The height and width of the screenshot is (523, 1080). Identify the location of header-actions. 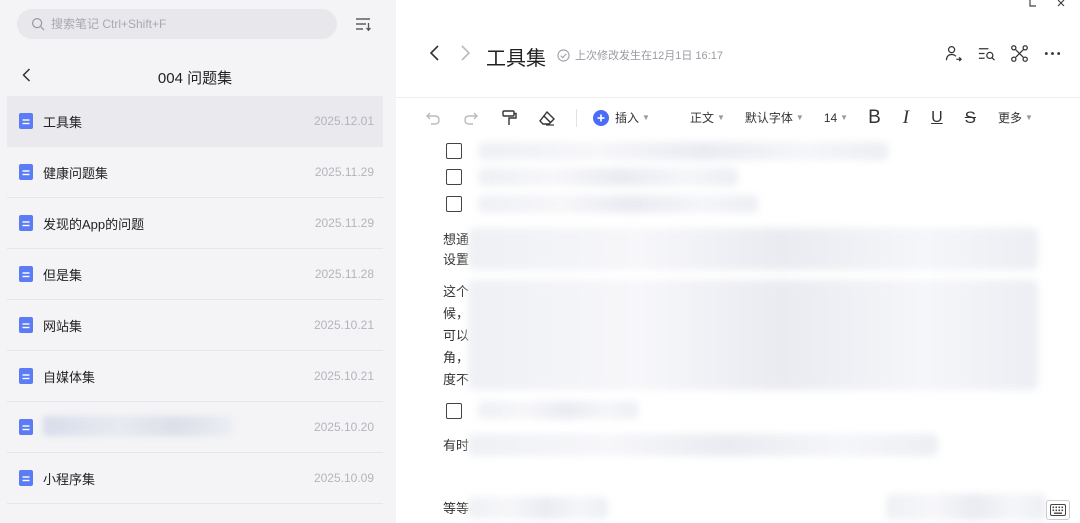
(1003, 53).